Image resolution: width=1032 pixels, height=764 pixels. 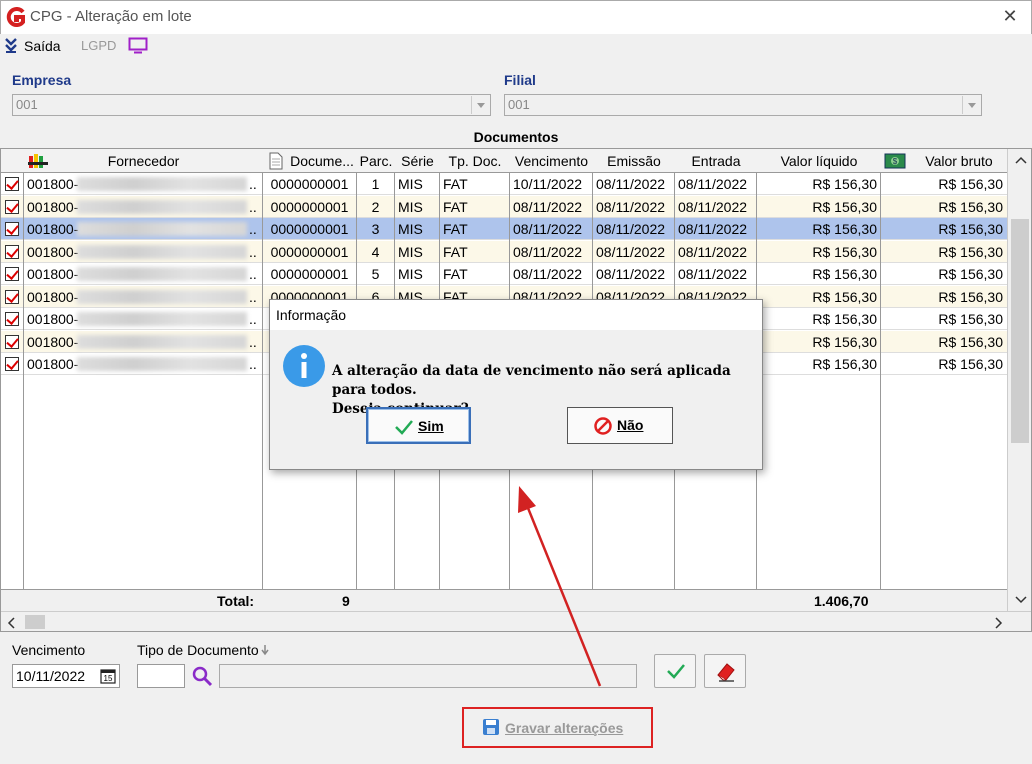 What do you see at coordinates (1010, 16) in the screenshot?
I see `close-button: ✕` at bounding box center [1010, 16].